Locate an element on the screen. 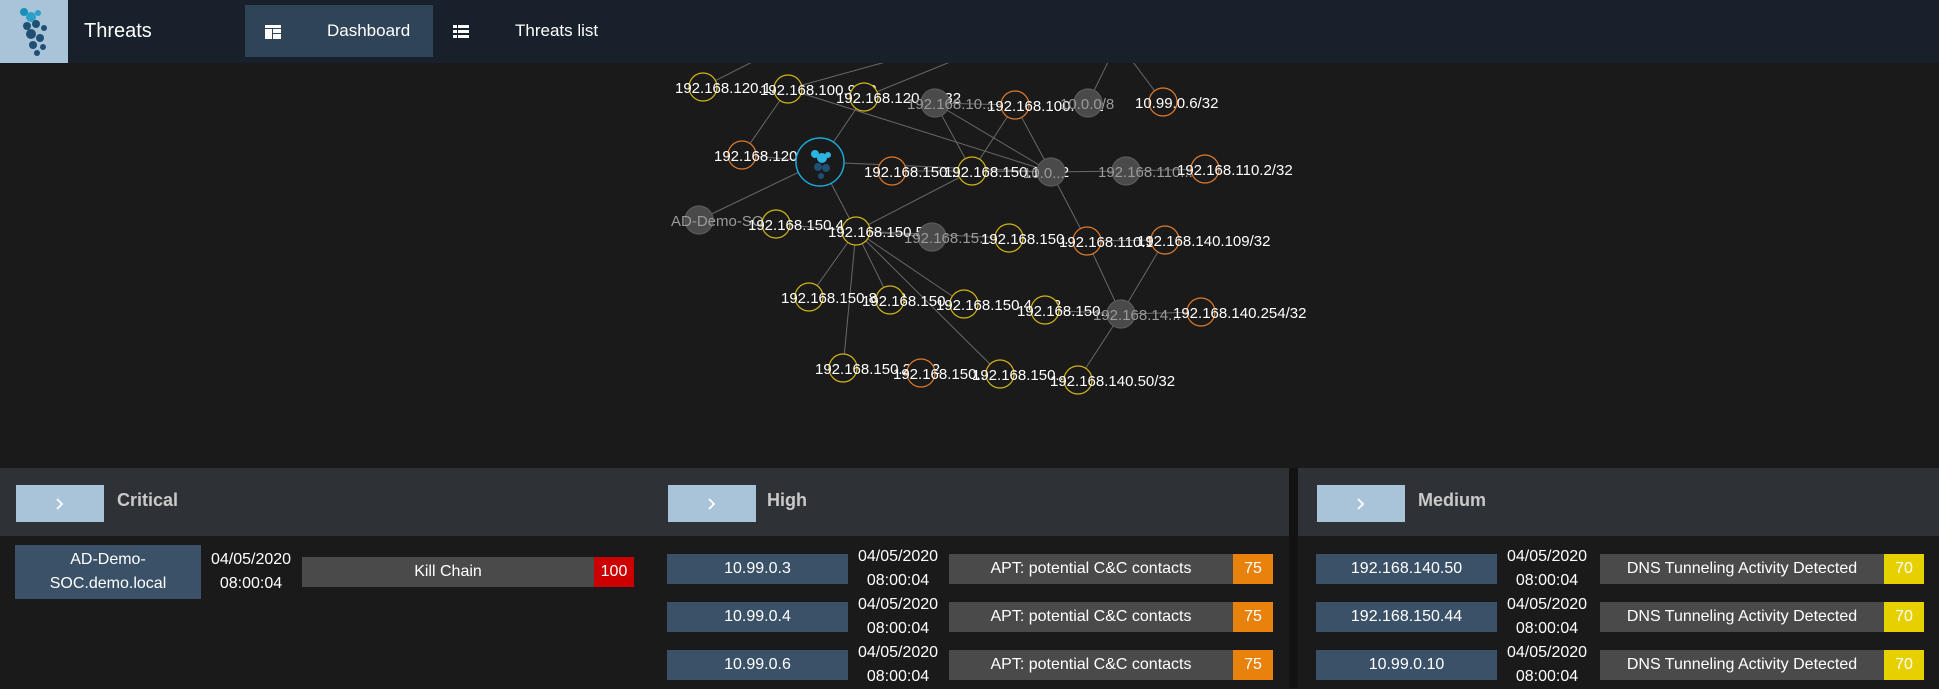  dashboard-icon is located at coordinates (273, 34).